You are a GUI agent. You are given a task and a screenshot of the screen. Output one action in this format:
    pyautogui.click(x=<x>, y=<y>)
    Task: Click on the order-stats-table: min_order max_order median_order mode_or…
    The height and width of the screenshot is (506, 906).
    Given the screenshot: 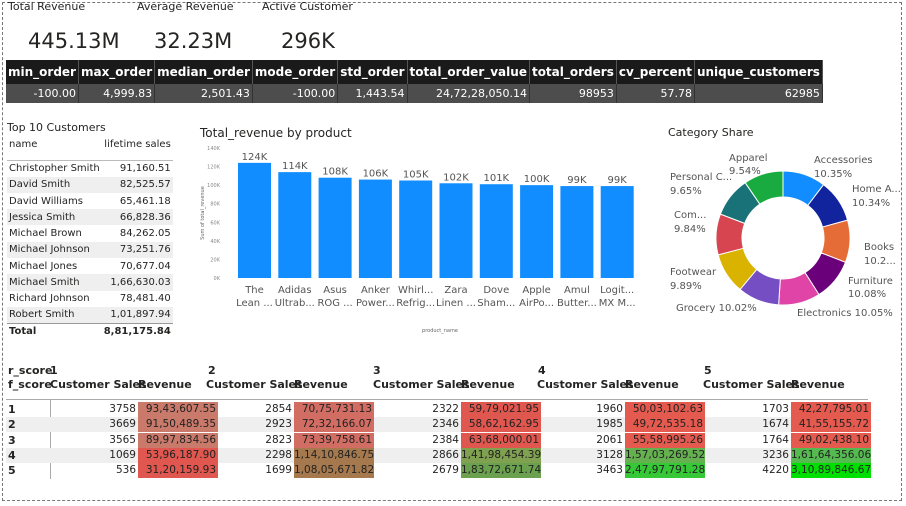 What is the action you would take?
    pyautogui.click(x=414, y=81)
    